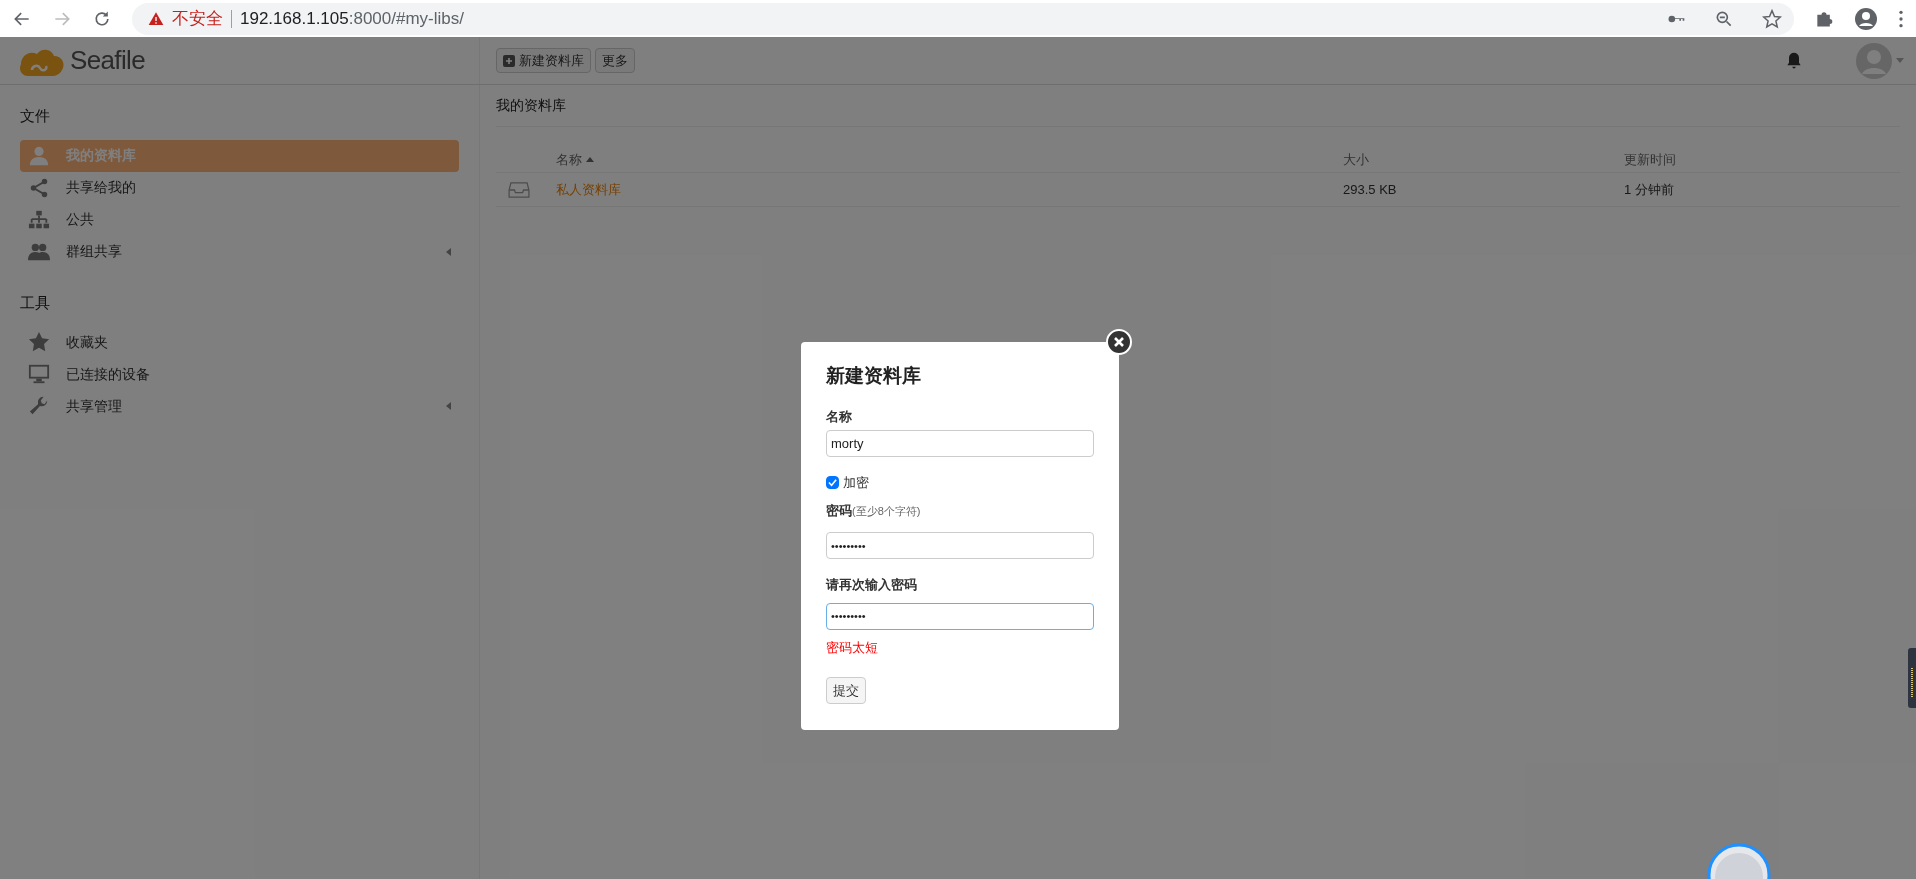  I want to click on error-message: 密码太短, so click(852, 647).